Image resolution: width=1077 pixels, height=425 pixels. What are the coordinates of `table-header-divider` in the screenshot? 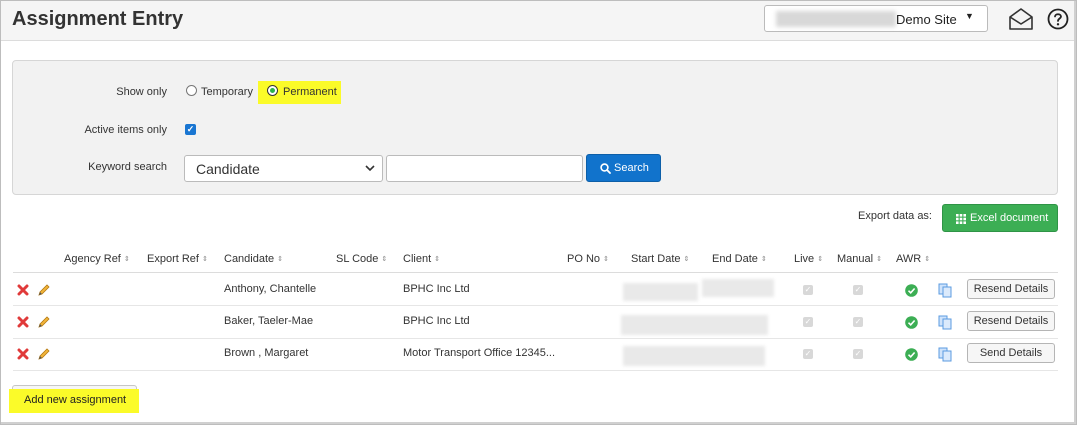 It's located at (535, 272).